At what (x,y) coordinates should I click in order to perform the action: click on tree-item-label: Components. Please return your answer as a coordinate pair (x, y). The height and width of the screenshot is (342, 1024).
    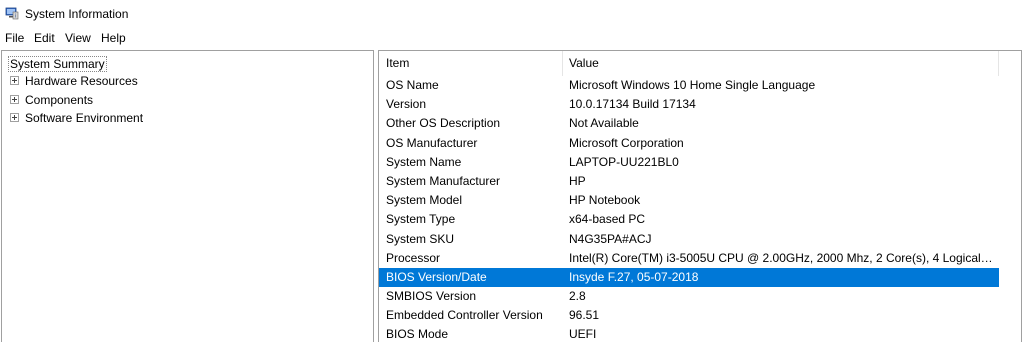
    Looking at the image, I should click on (59, 100).